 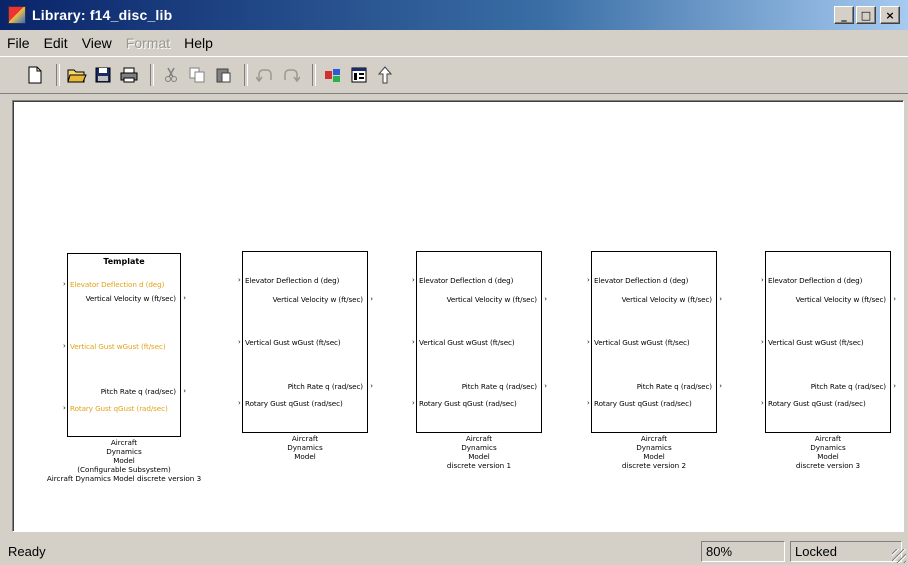 I want to click on close-icon: ×, so click(x=890, y=15).